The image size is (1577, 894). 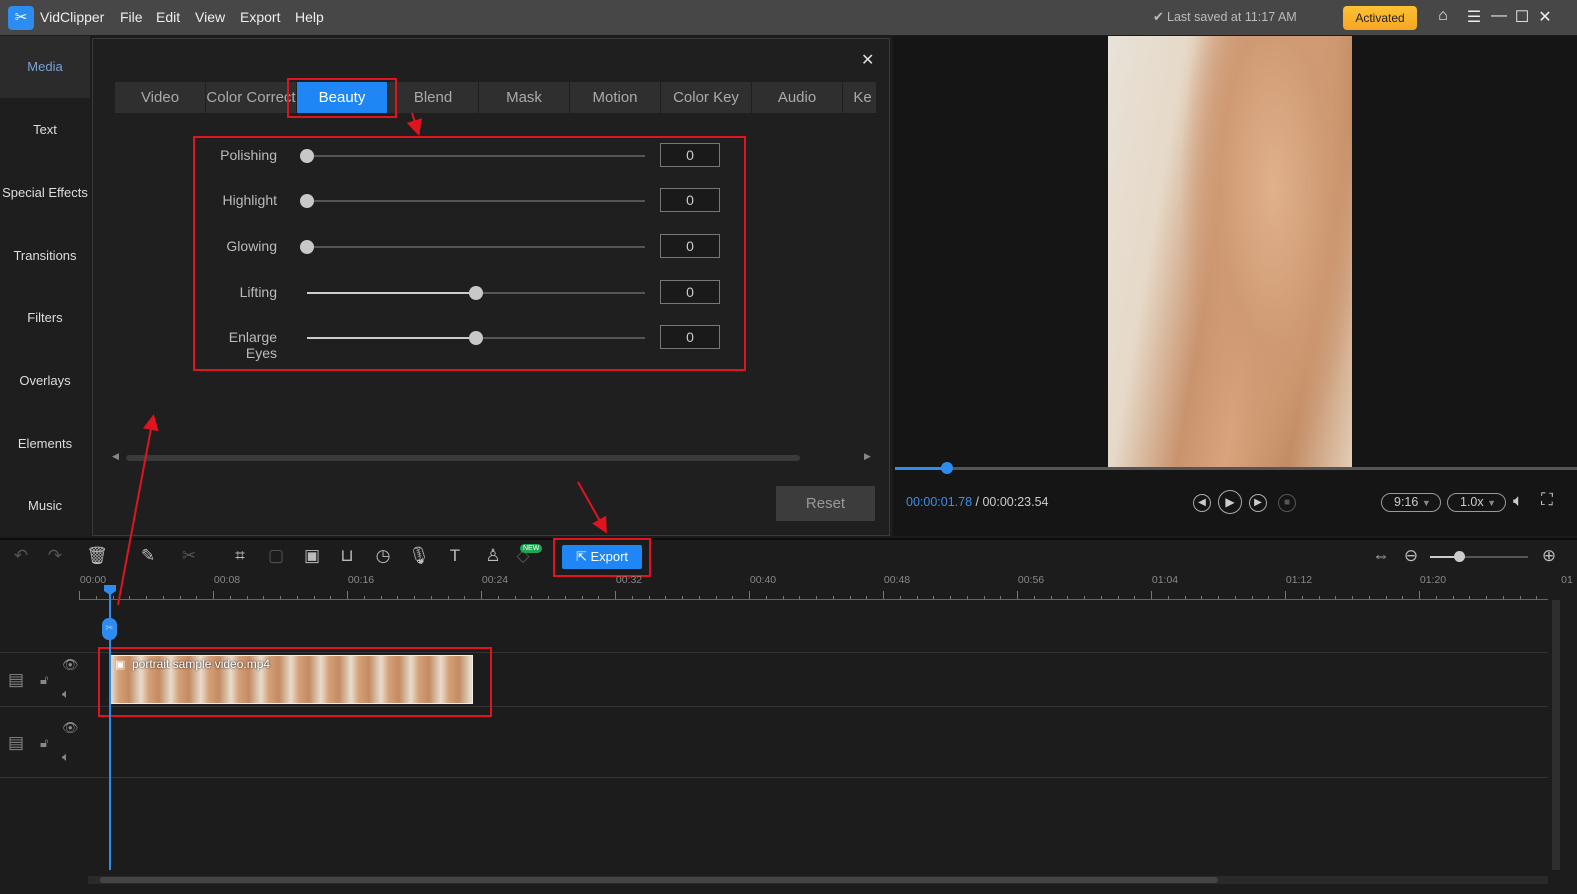 What do you see at coordinates (342, 98) in the screenshot?
I see `annotation-box-beauty` at bounding box center [342, 98].